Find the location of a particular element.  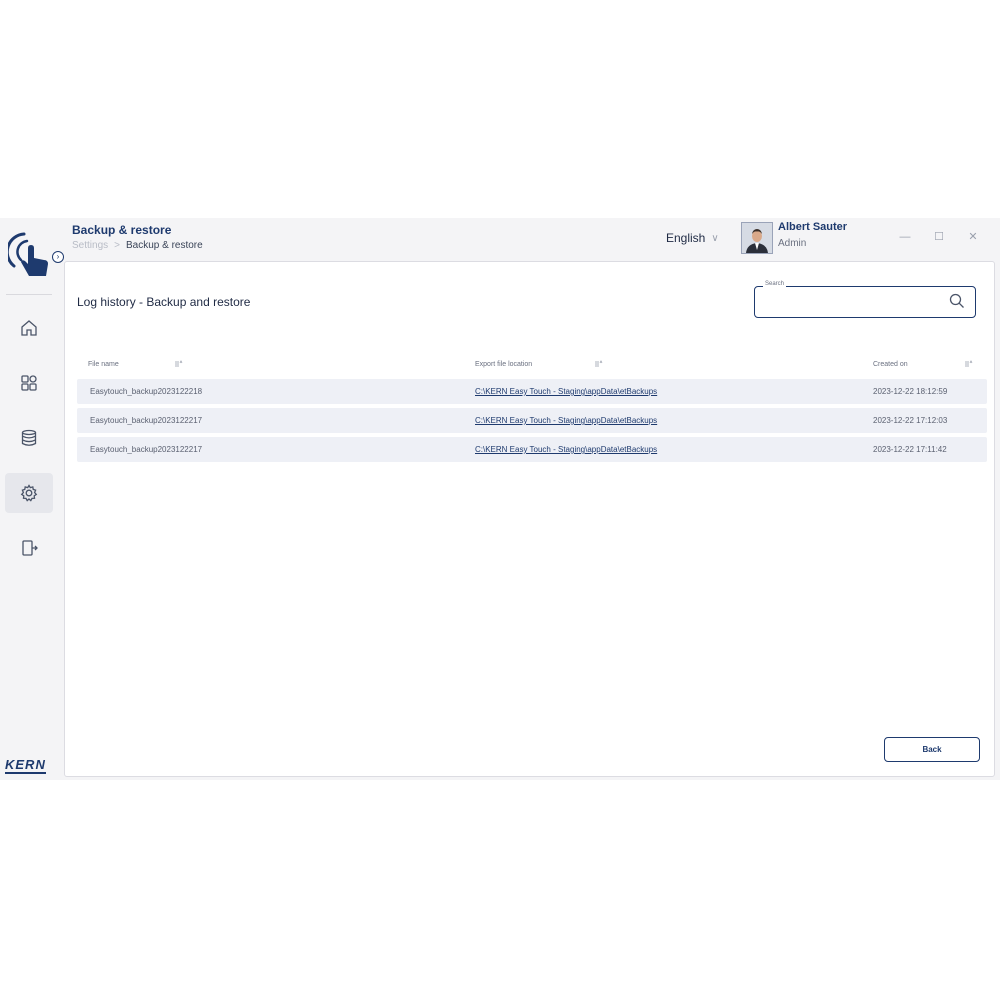

sidebar-item-logout is located at coordinates (29, 548).